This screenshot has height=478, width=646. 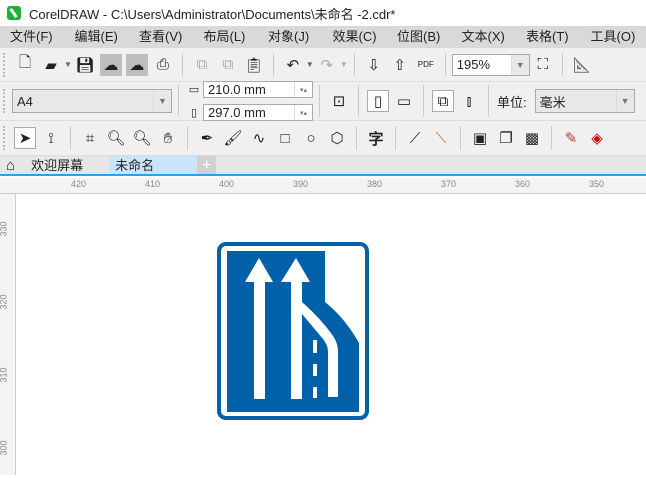 I want to click on new-document-icon: 🗋, so click(x=25, y=65).